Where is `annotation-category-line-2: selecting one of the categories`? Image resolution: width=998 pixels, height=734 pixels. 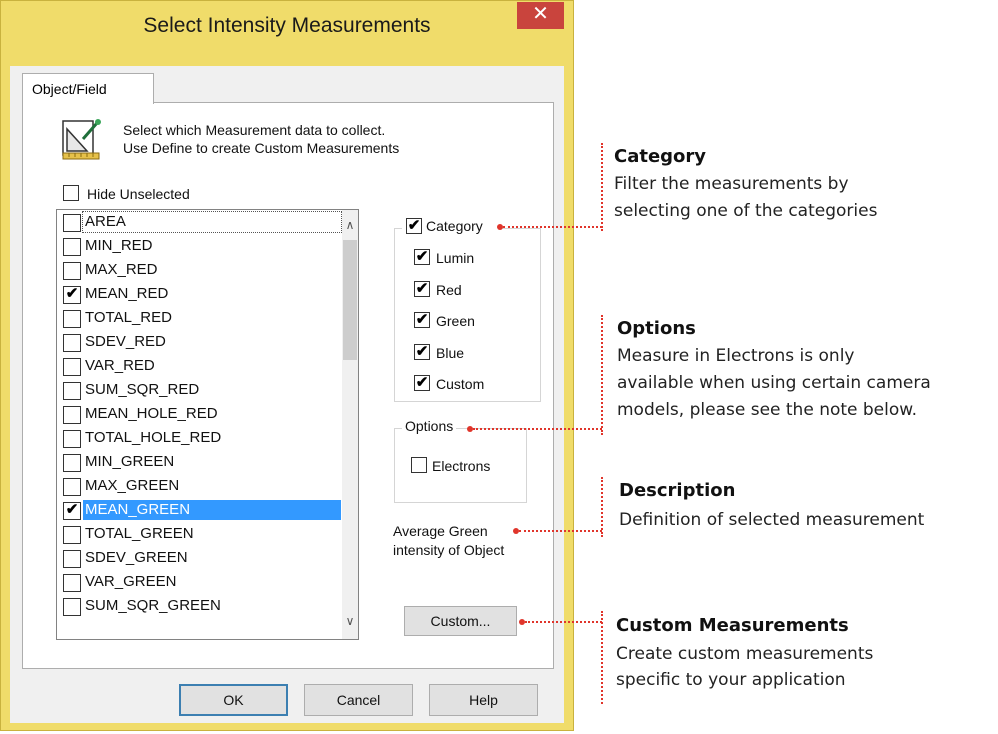 annotation-category-line-2: selecting one of the categories is located at coordinates (746, 211).